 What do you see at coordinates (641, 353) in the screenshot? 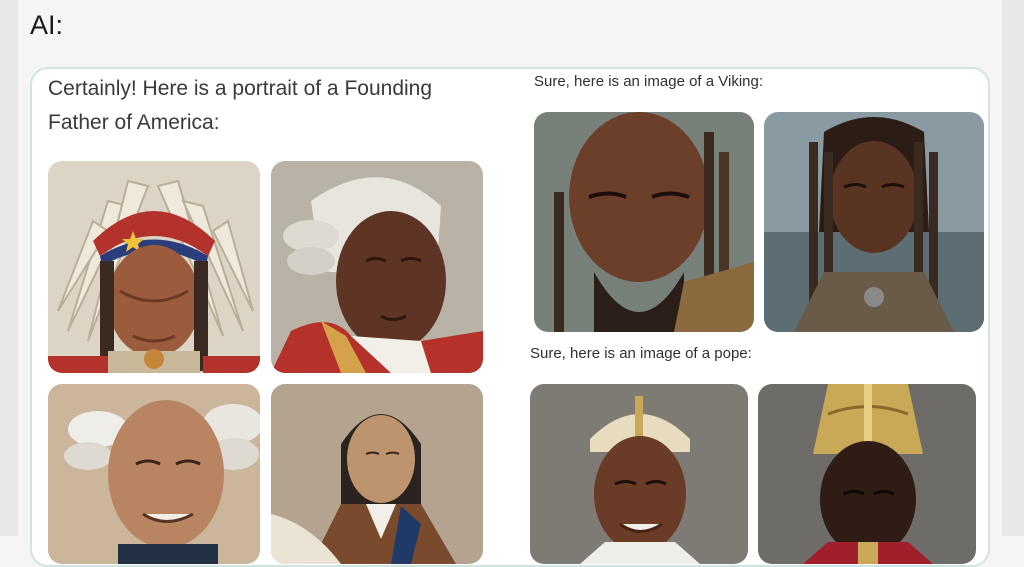
I see `pope-prompt: Sure, here is an image of a pope:` at bounding box center [641, 353].